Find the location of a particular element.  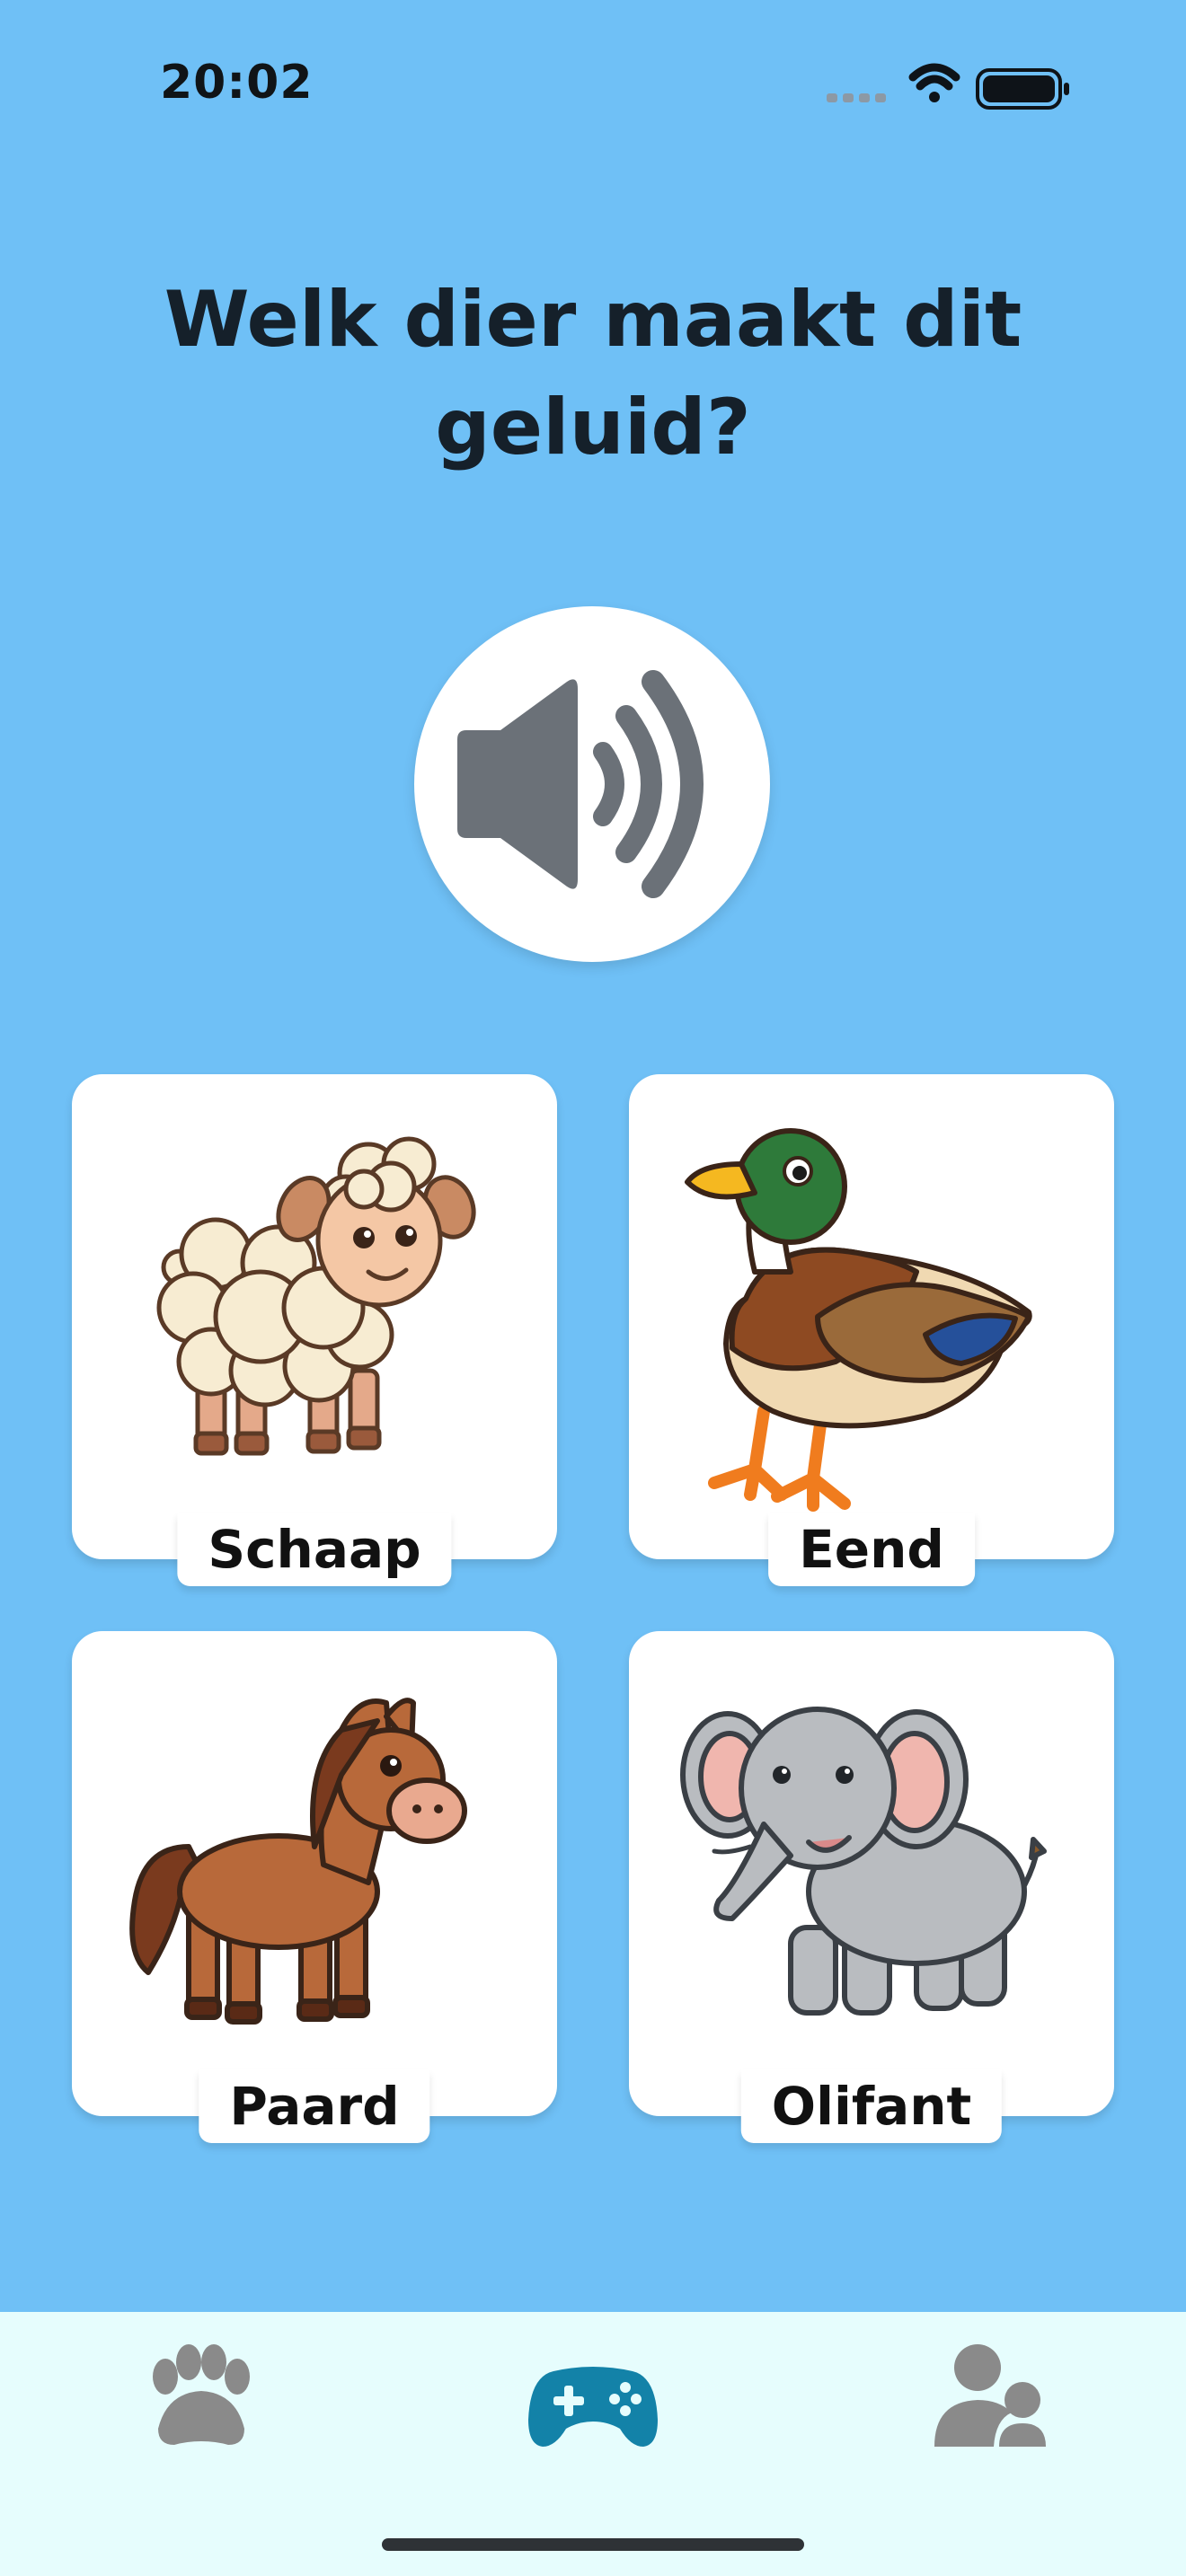

gamepad-icon is located at coordinates (593, 2407).